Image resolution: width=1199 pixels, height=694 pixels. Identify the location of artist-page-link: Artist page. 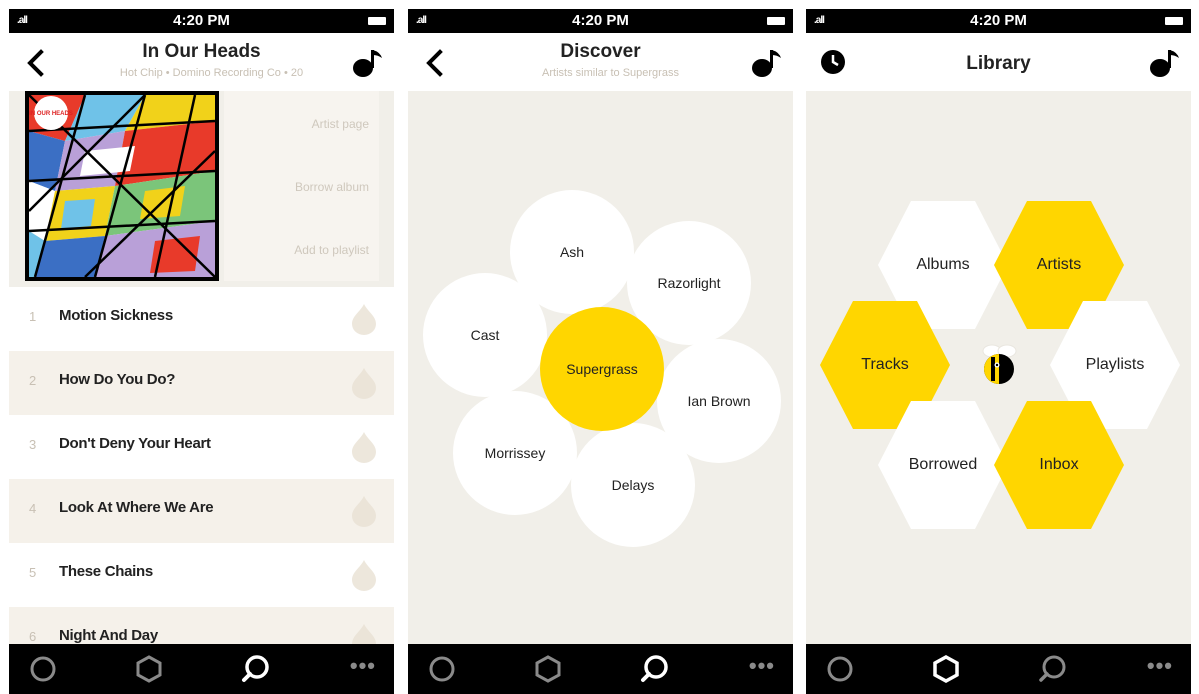
(340, 124).